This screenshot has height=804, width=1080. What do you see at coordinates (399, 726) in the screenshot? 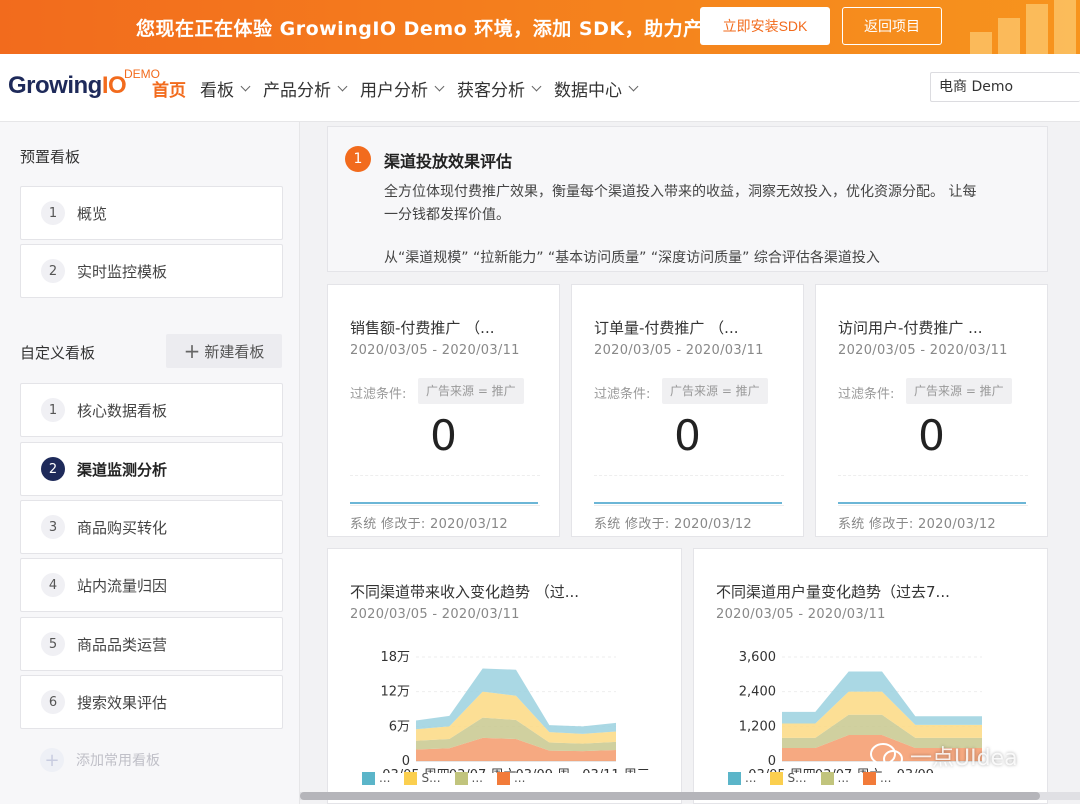
I see `y-tick-label: 6万` at bounding box center [399, 726].